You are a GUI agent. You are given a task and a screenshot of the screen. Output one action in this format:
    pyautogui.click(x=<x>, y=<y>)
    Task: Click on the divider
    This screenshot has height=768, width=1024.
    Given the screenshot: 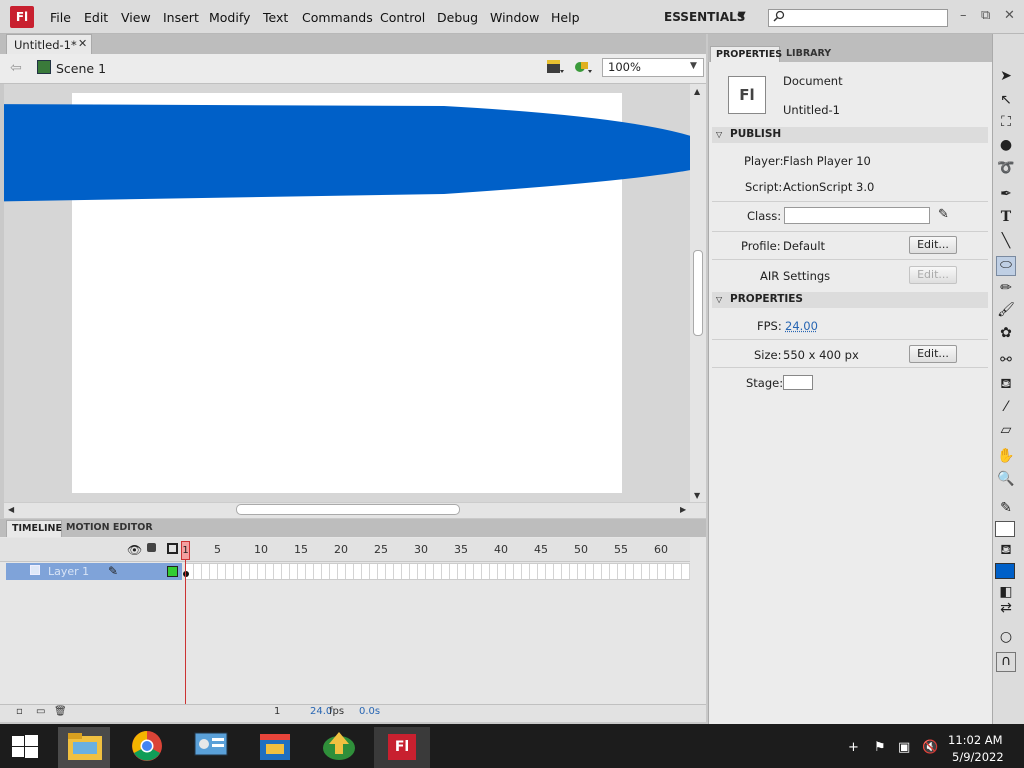 What is the action you would take?
    pyautogui.click(x=850, y=201)
    